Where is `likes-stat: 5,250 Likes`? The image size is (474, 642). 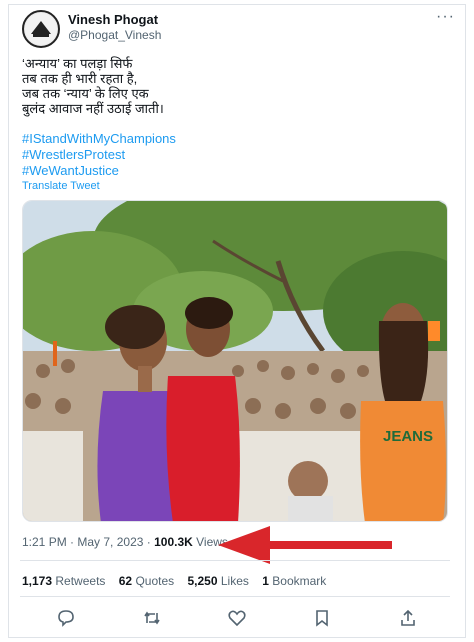
likes-stat: 5,250 Likes is located at coordinates (218, 581).